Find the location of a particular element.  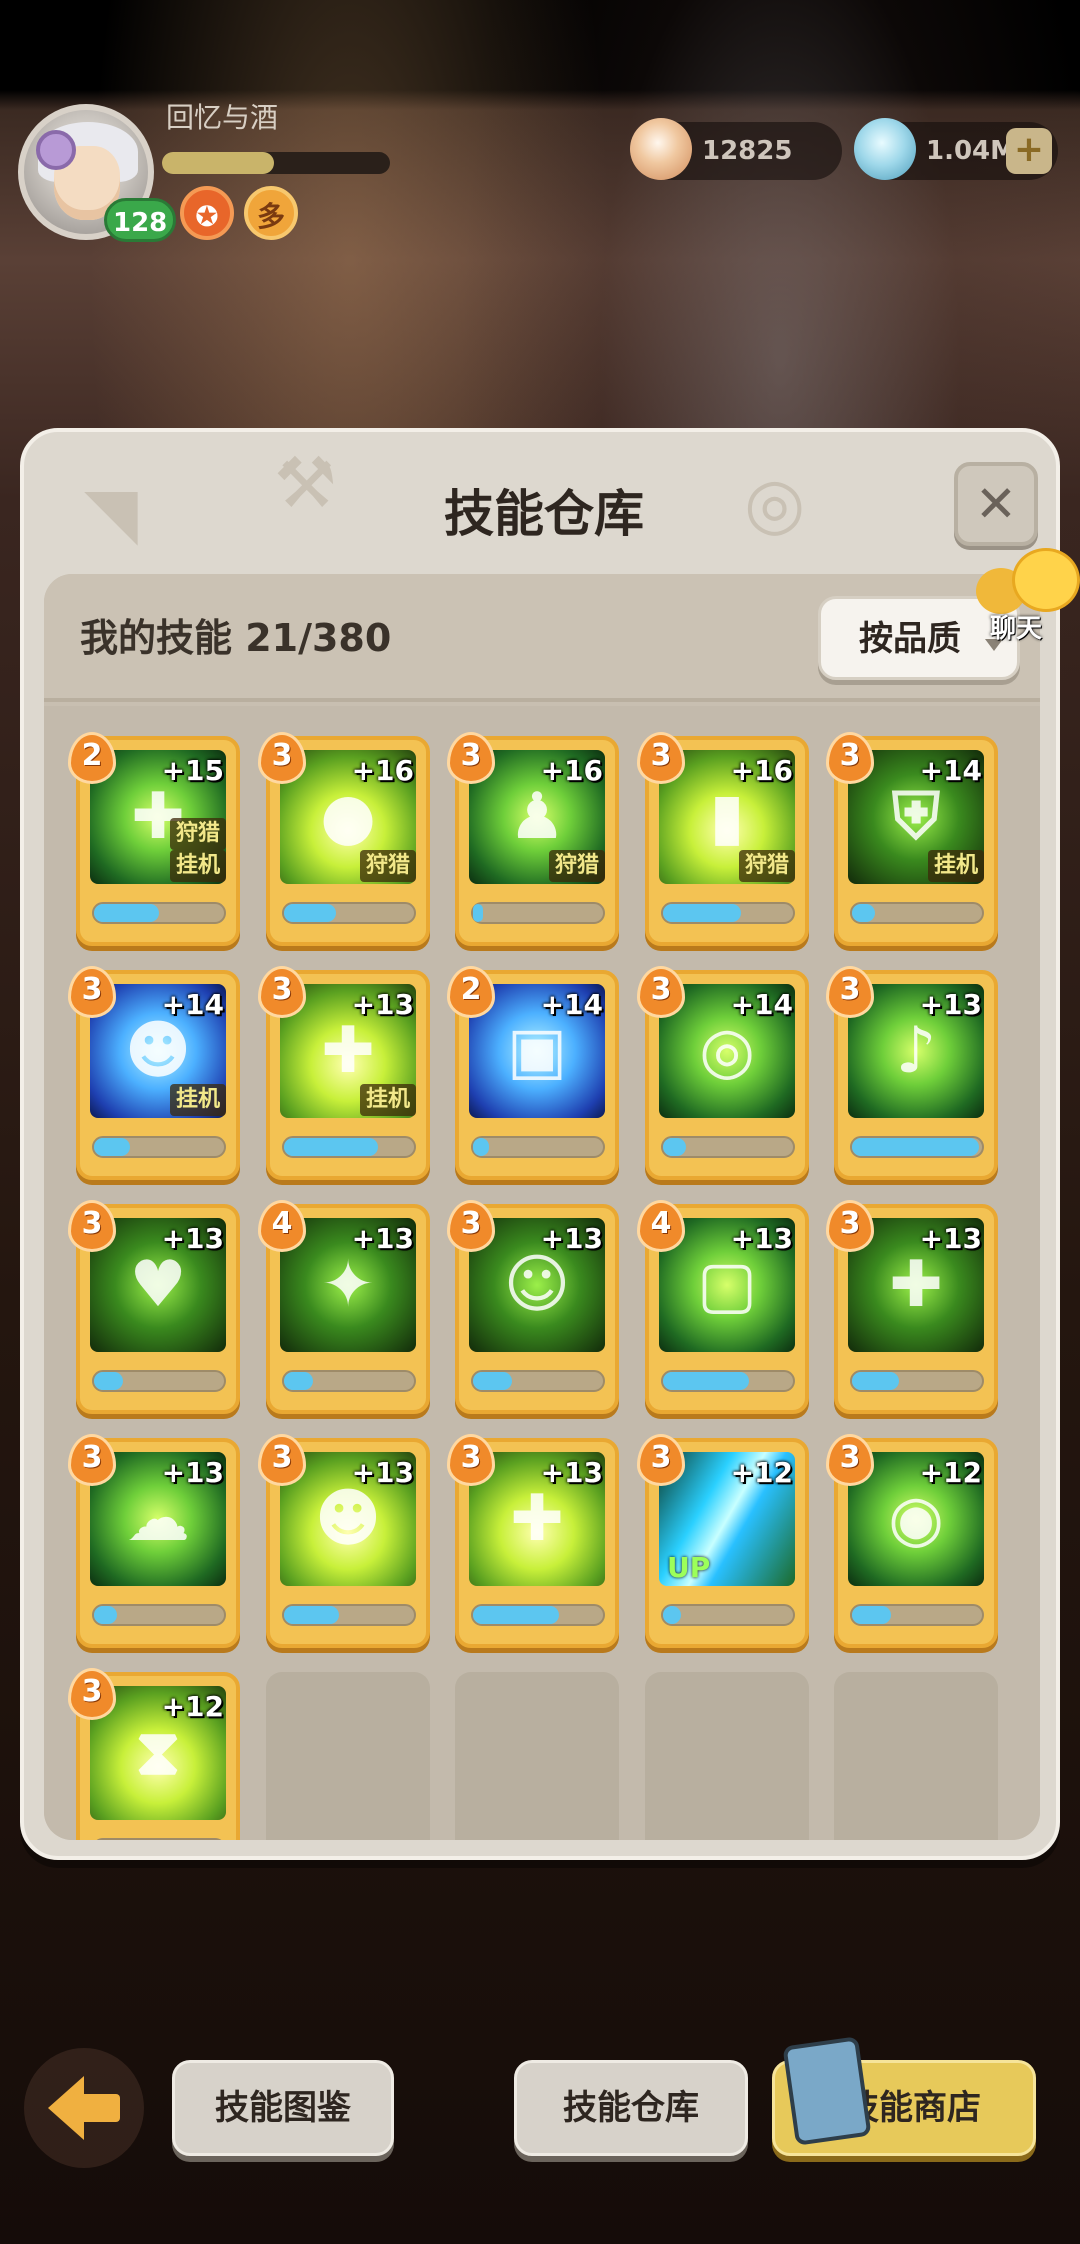

skill-card: ☺ +13 3 is located at coordinates (533, 1307).